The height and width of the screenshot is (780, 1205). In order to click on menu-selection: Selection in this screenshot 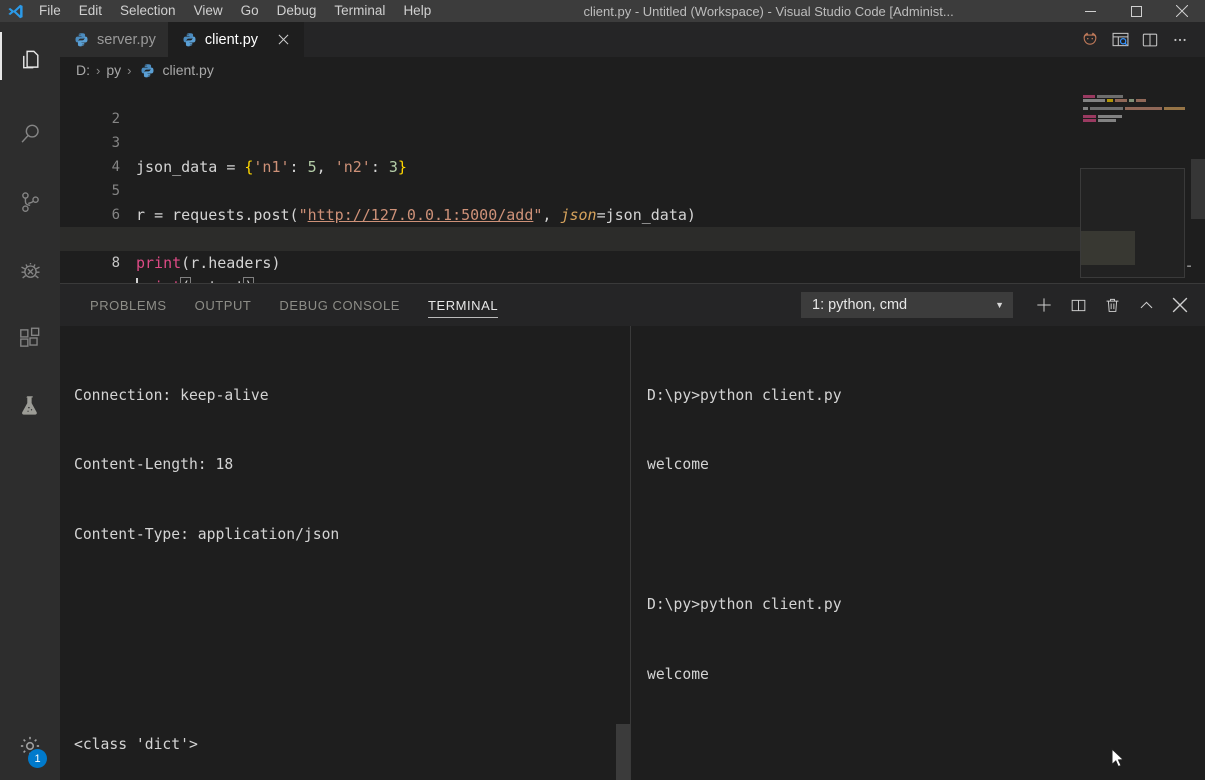, I will do `click(148, 11)`.